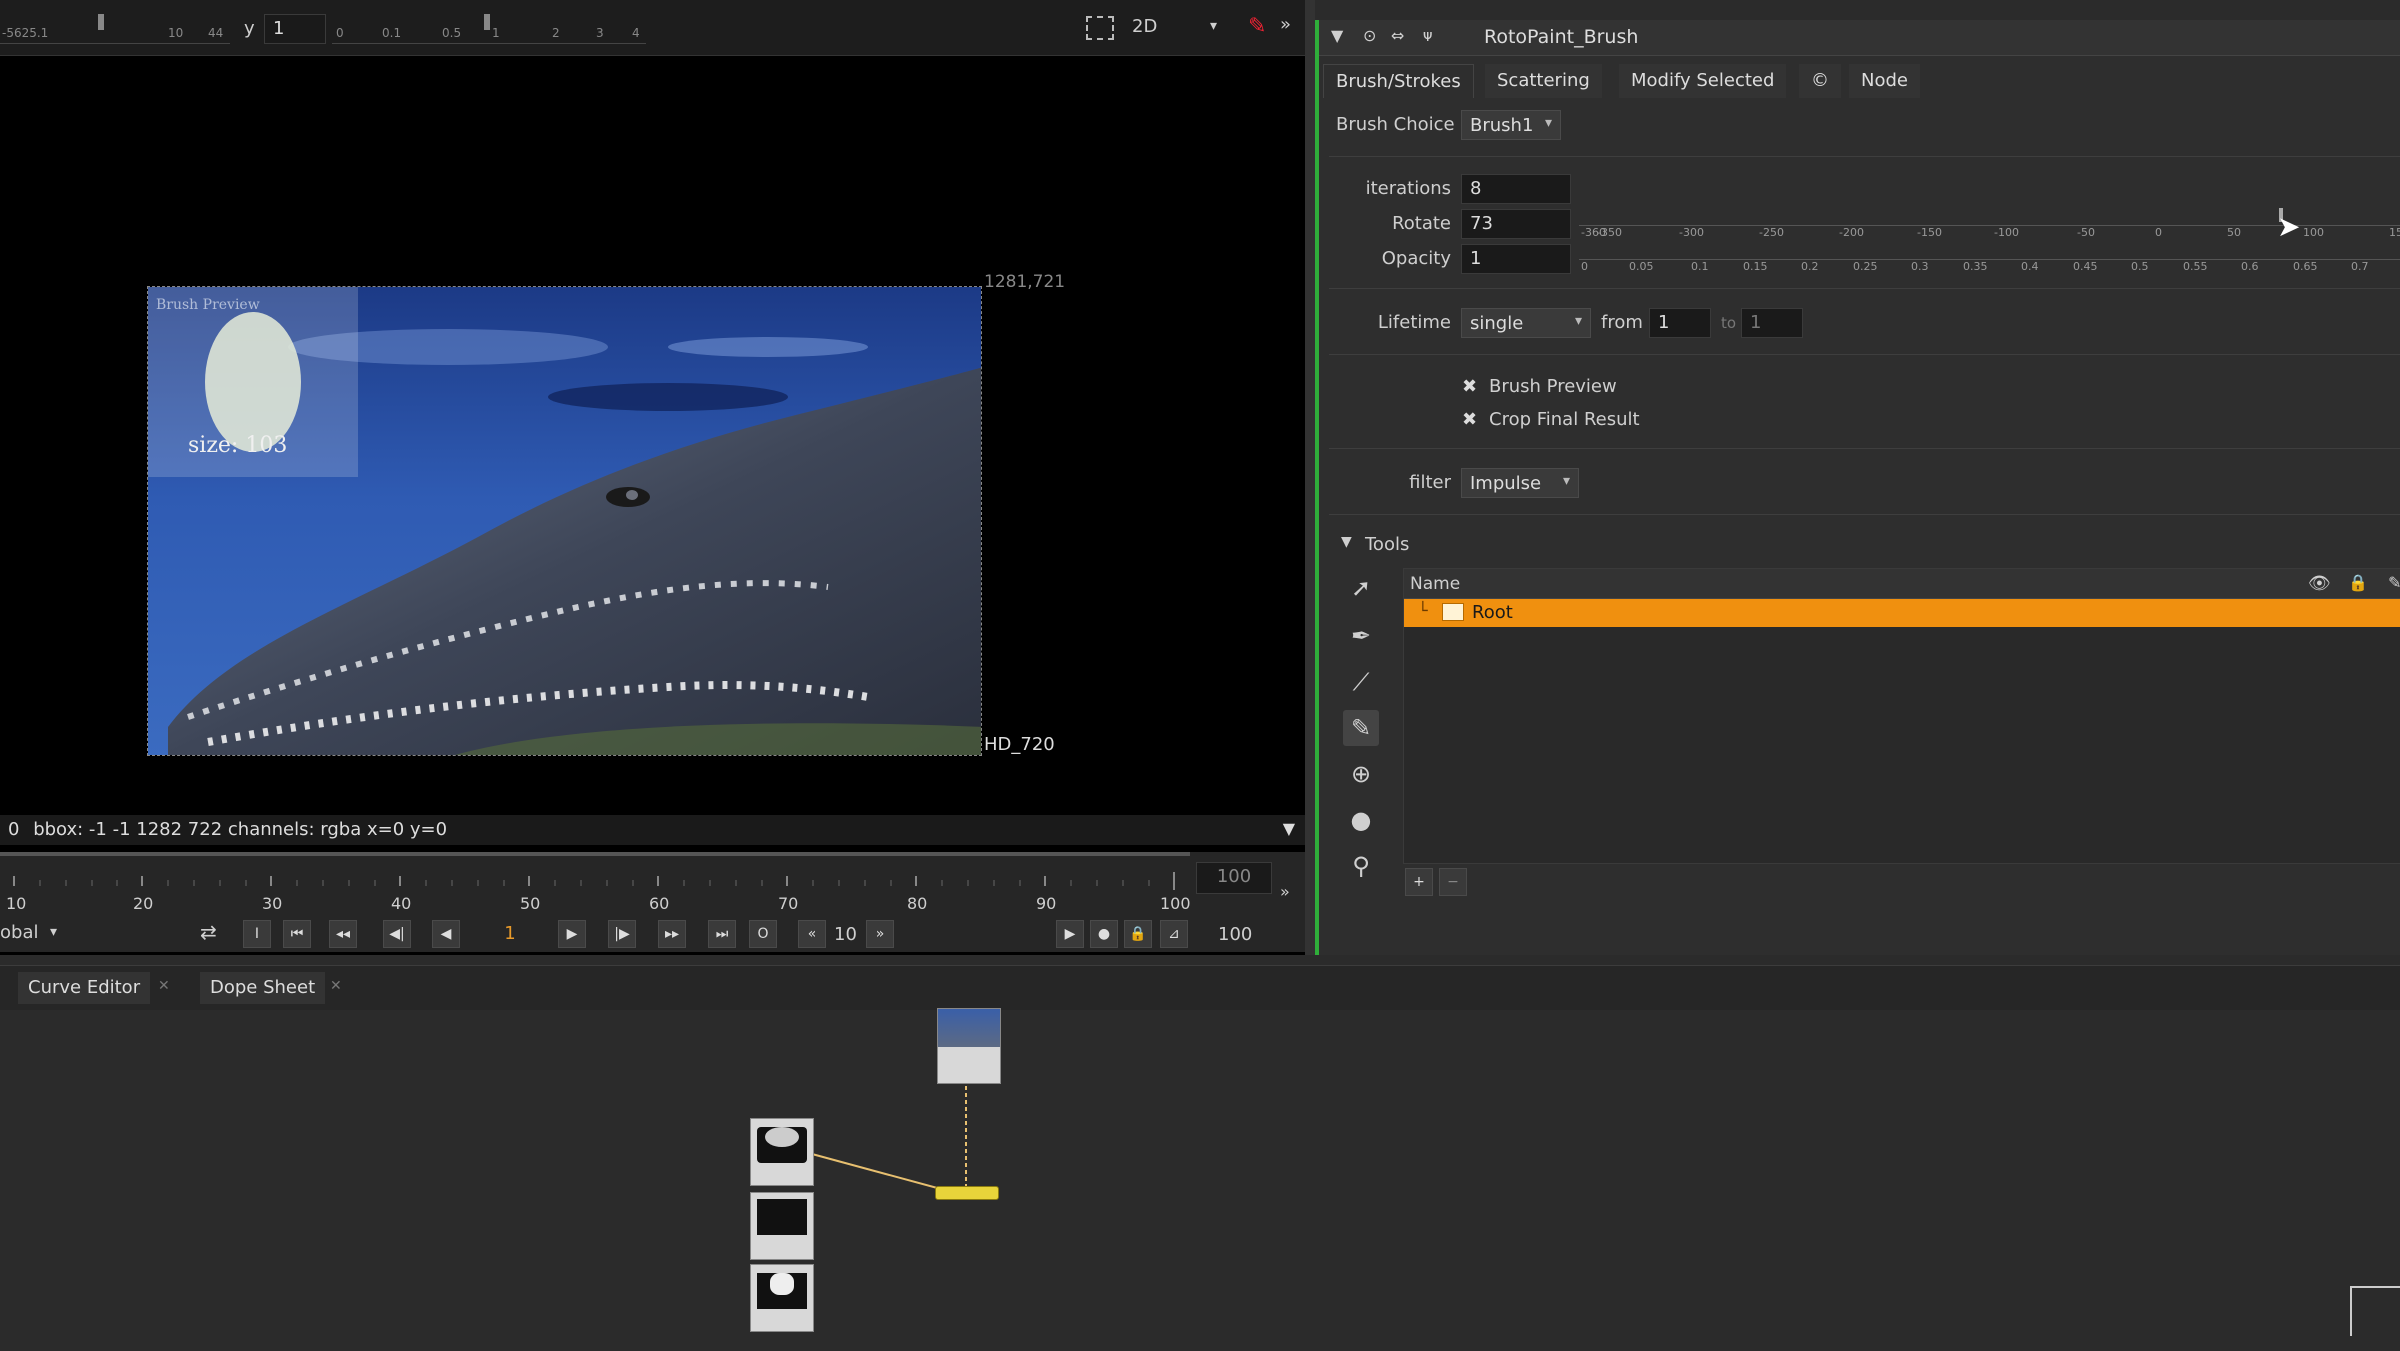 This screenshot has height=1351, width=2400. What do you see at coordinates (1369, 35) in the screenshot?
I see `circle-icon: ⊙` at bounding box center [1369, 35].